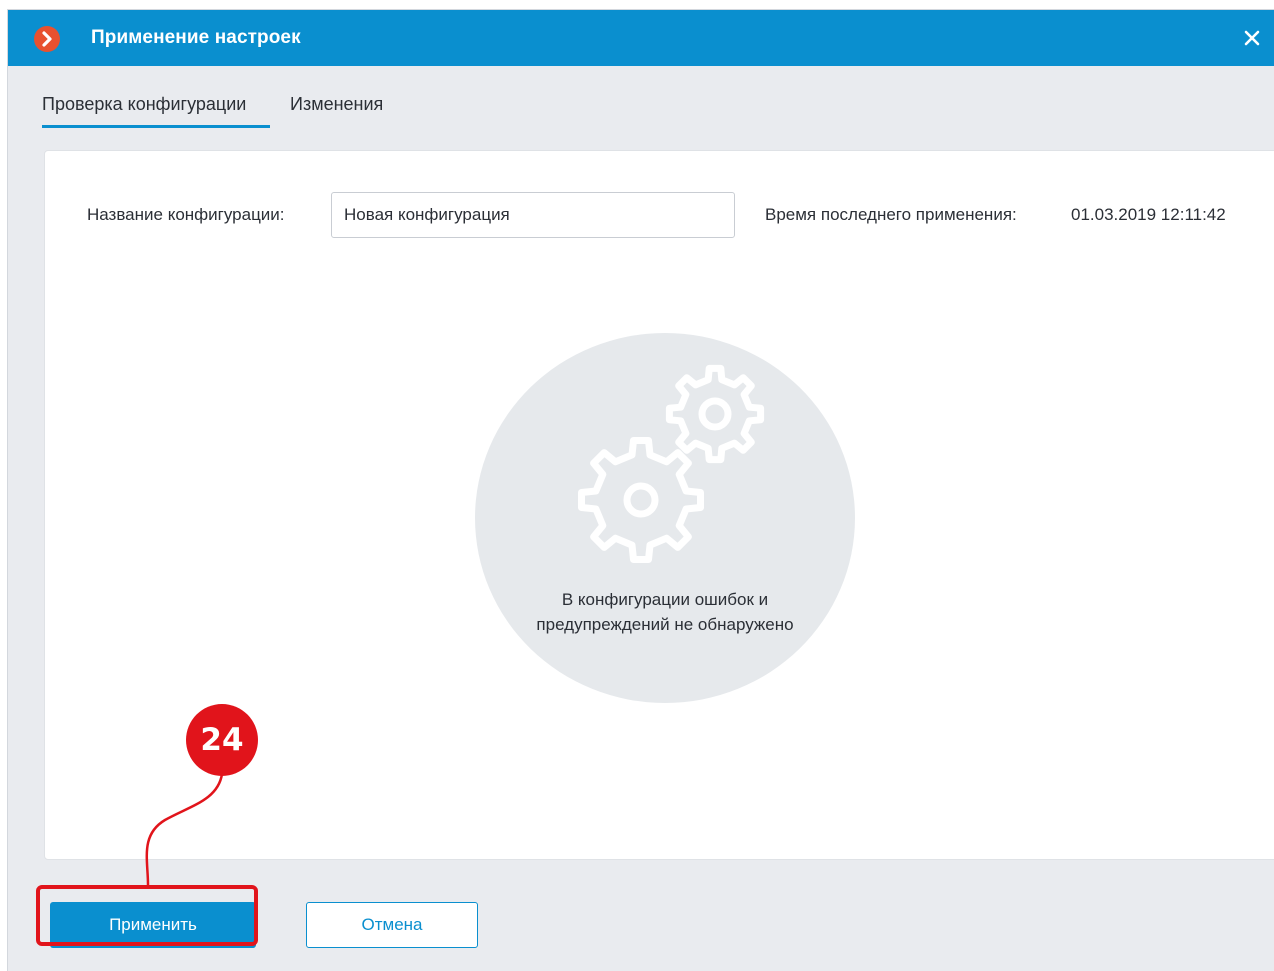 The image size is (1274, 971). What do you see at coordinates (186, 214) in the screenshot?
I see `config-name-label: Название конфигурации:` at bounding box center [186, 214].